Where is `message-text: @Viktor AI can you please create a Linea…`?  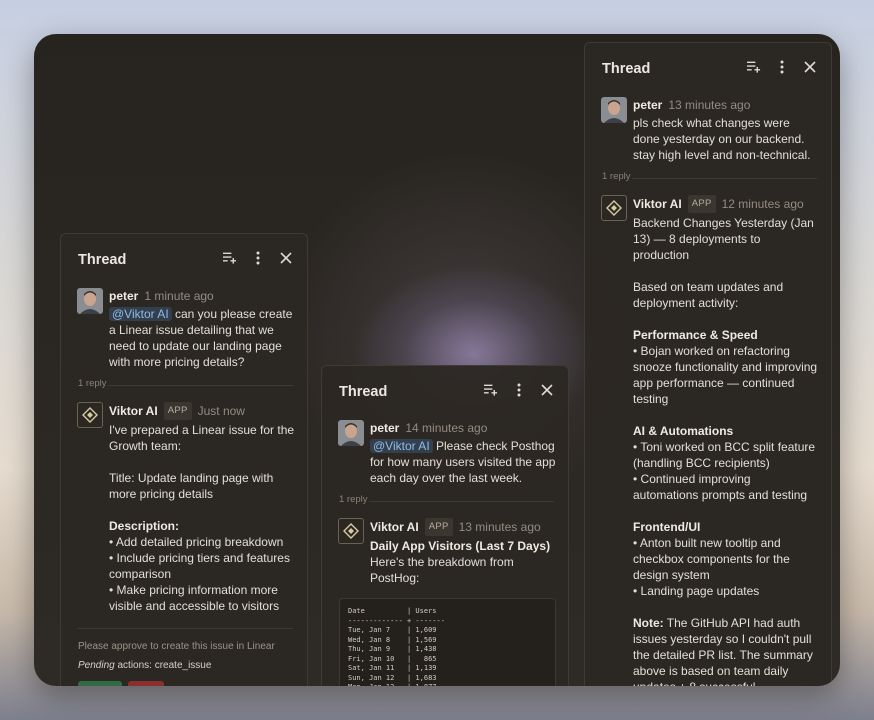 message-text: @Viktor AI can you please create a Linea… is located at coordinates (201, 338).